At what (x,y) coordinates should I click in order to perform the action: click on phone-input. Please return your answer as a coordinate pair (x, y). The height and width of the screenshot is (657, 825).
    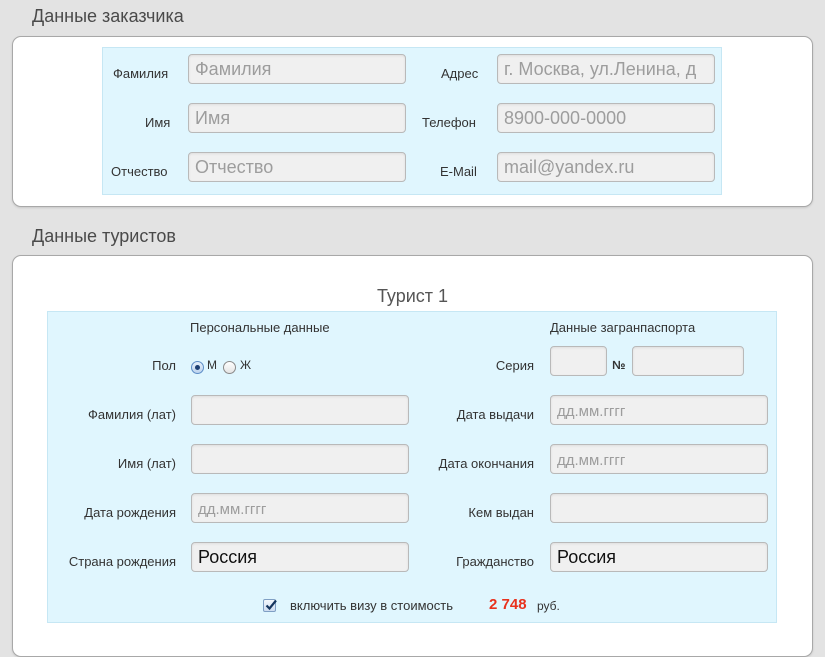
    Looking at the image, I should click on (606, 118).